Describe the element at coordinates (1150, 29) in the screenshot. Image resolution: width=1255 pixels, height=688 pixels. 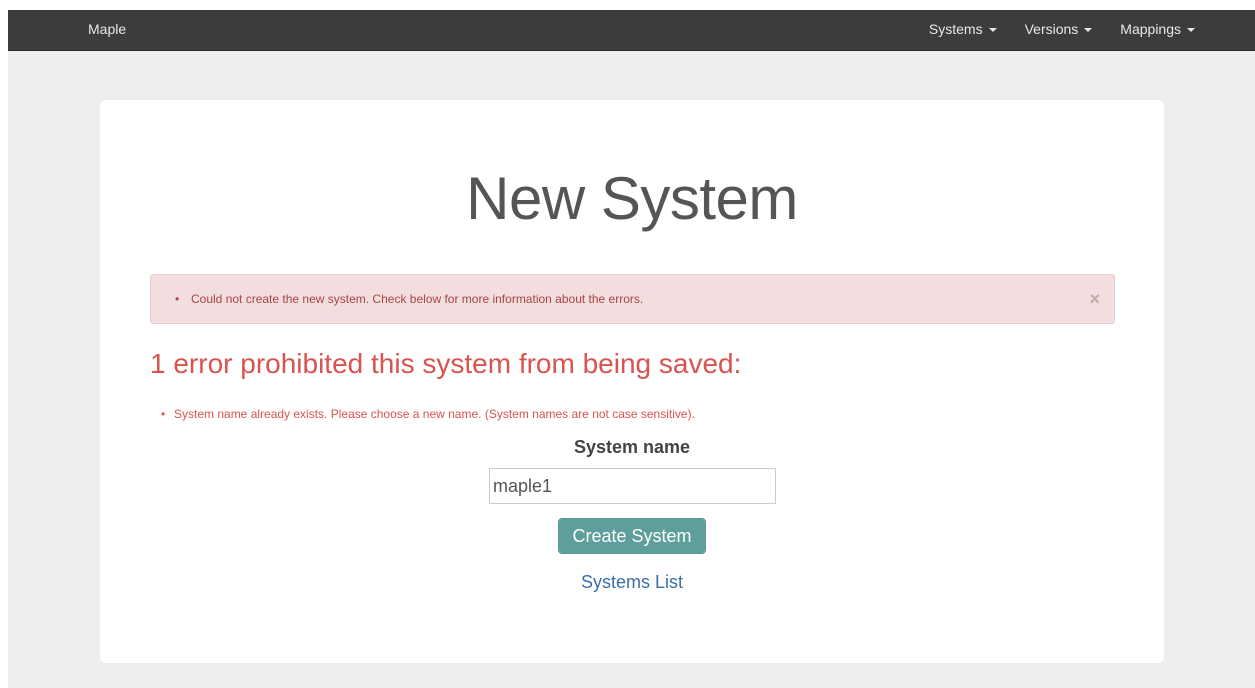
I see `nav-menu-label: Mappings` at that location.